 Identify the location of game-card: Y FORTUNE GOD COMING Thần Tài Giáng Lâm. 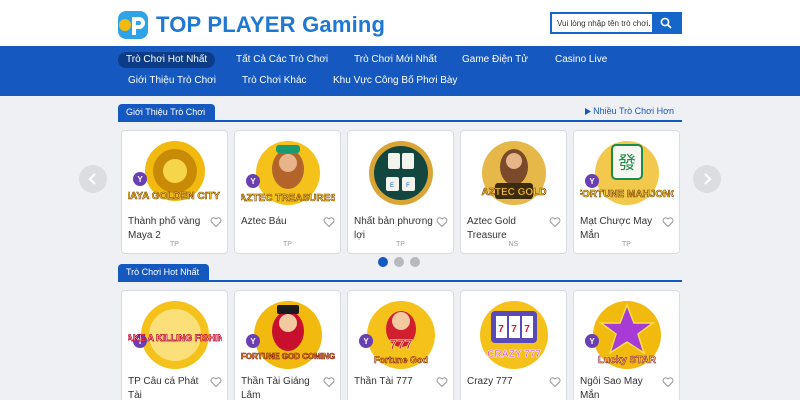
(287, 345).